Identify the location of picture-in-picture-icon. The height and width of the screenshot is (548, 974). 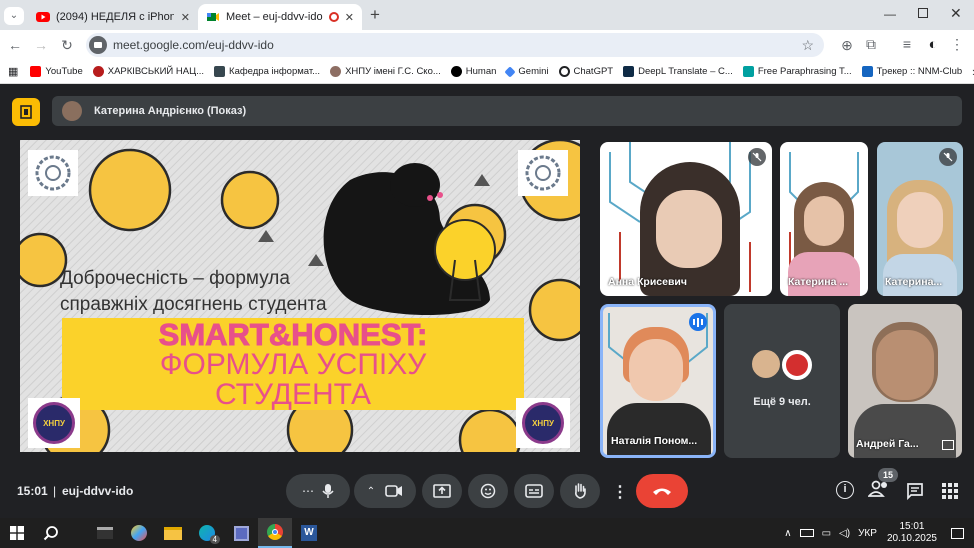
(948, 445).